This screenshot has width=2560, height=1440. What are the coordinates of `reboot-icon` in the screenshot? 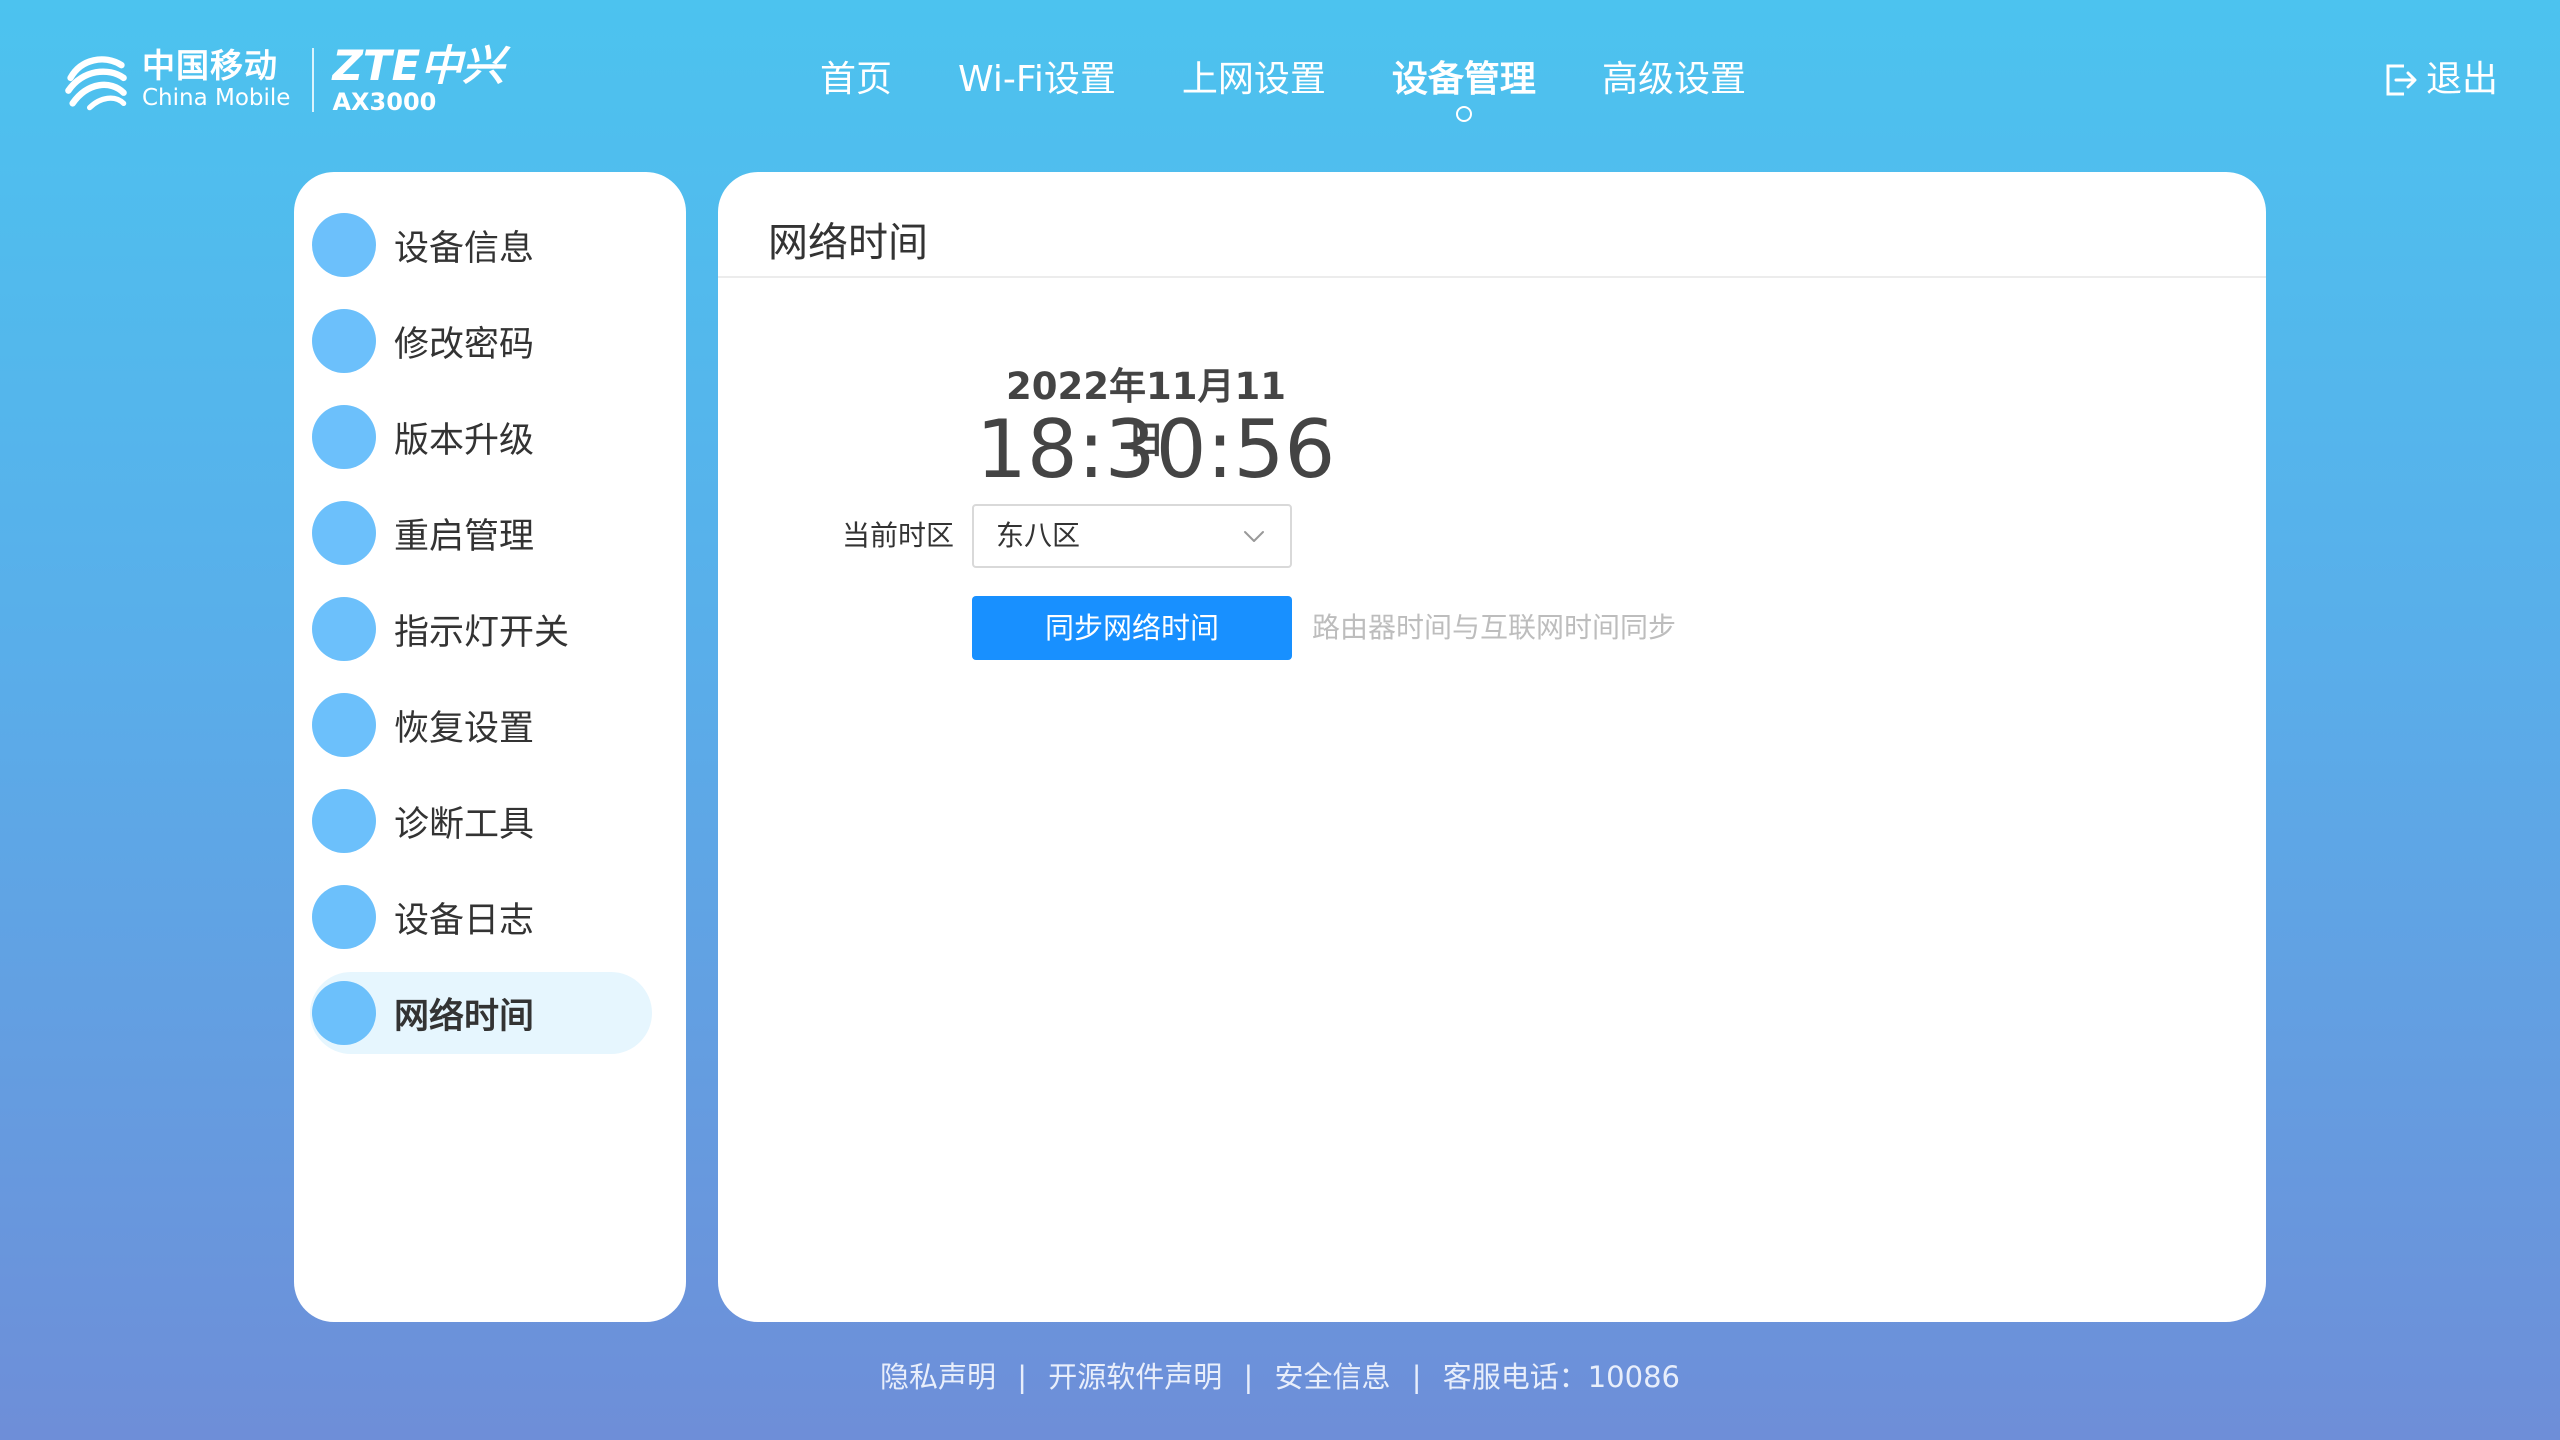 It's located at (344, 533).